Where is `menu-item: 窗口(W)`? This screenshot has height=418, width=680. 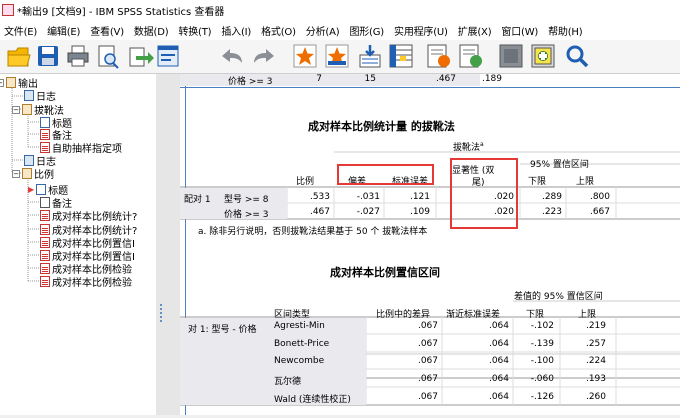
menu-item: 窗口(W) is located at coordinates (520, 30).